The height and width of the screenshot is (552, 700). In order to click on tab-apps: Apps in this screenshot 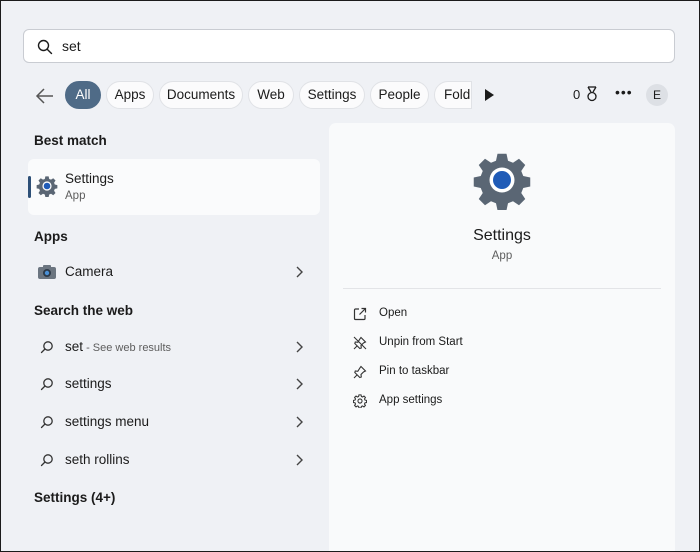, I will do `click(130, 95)`.